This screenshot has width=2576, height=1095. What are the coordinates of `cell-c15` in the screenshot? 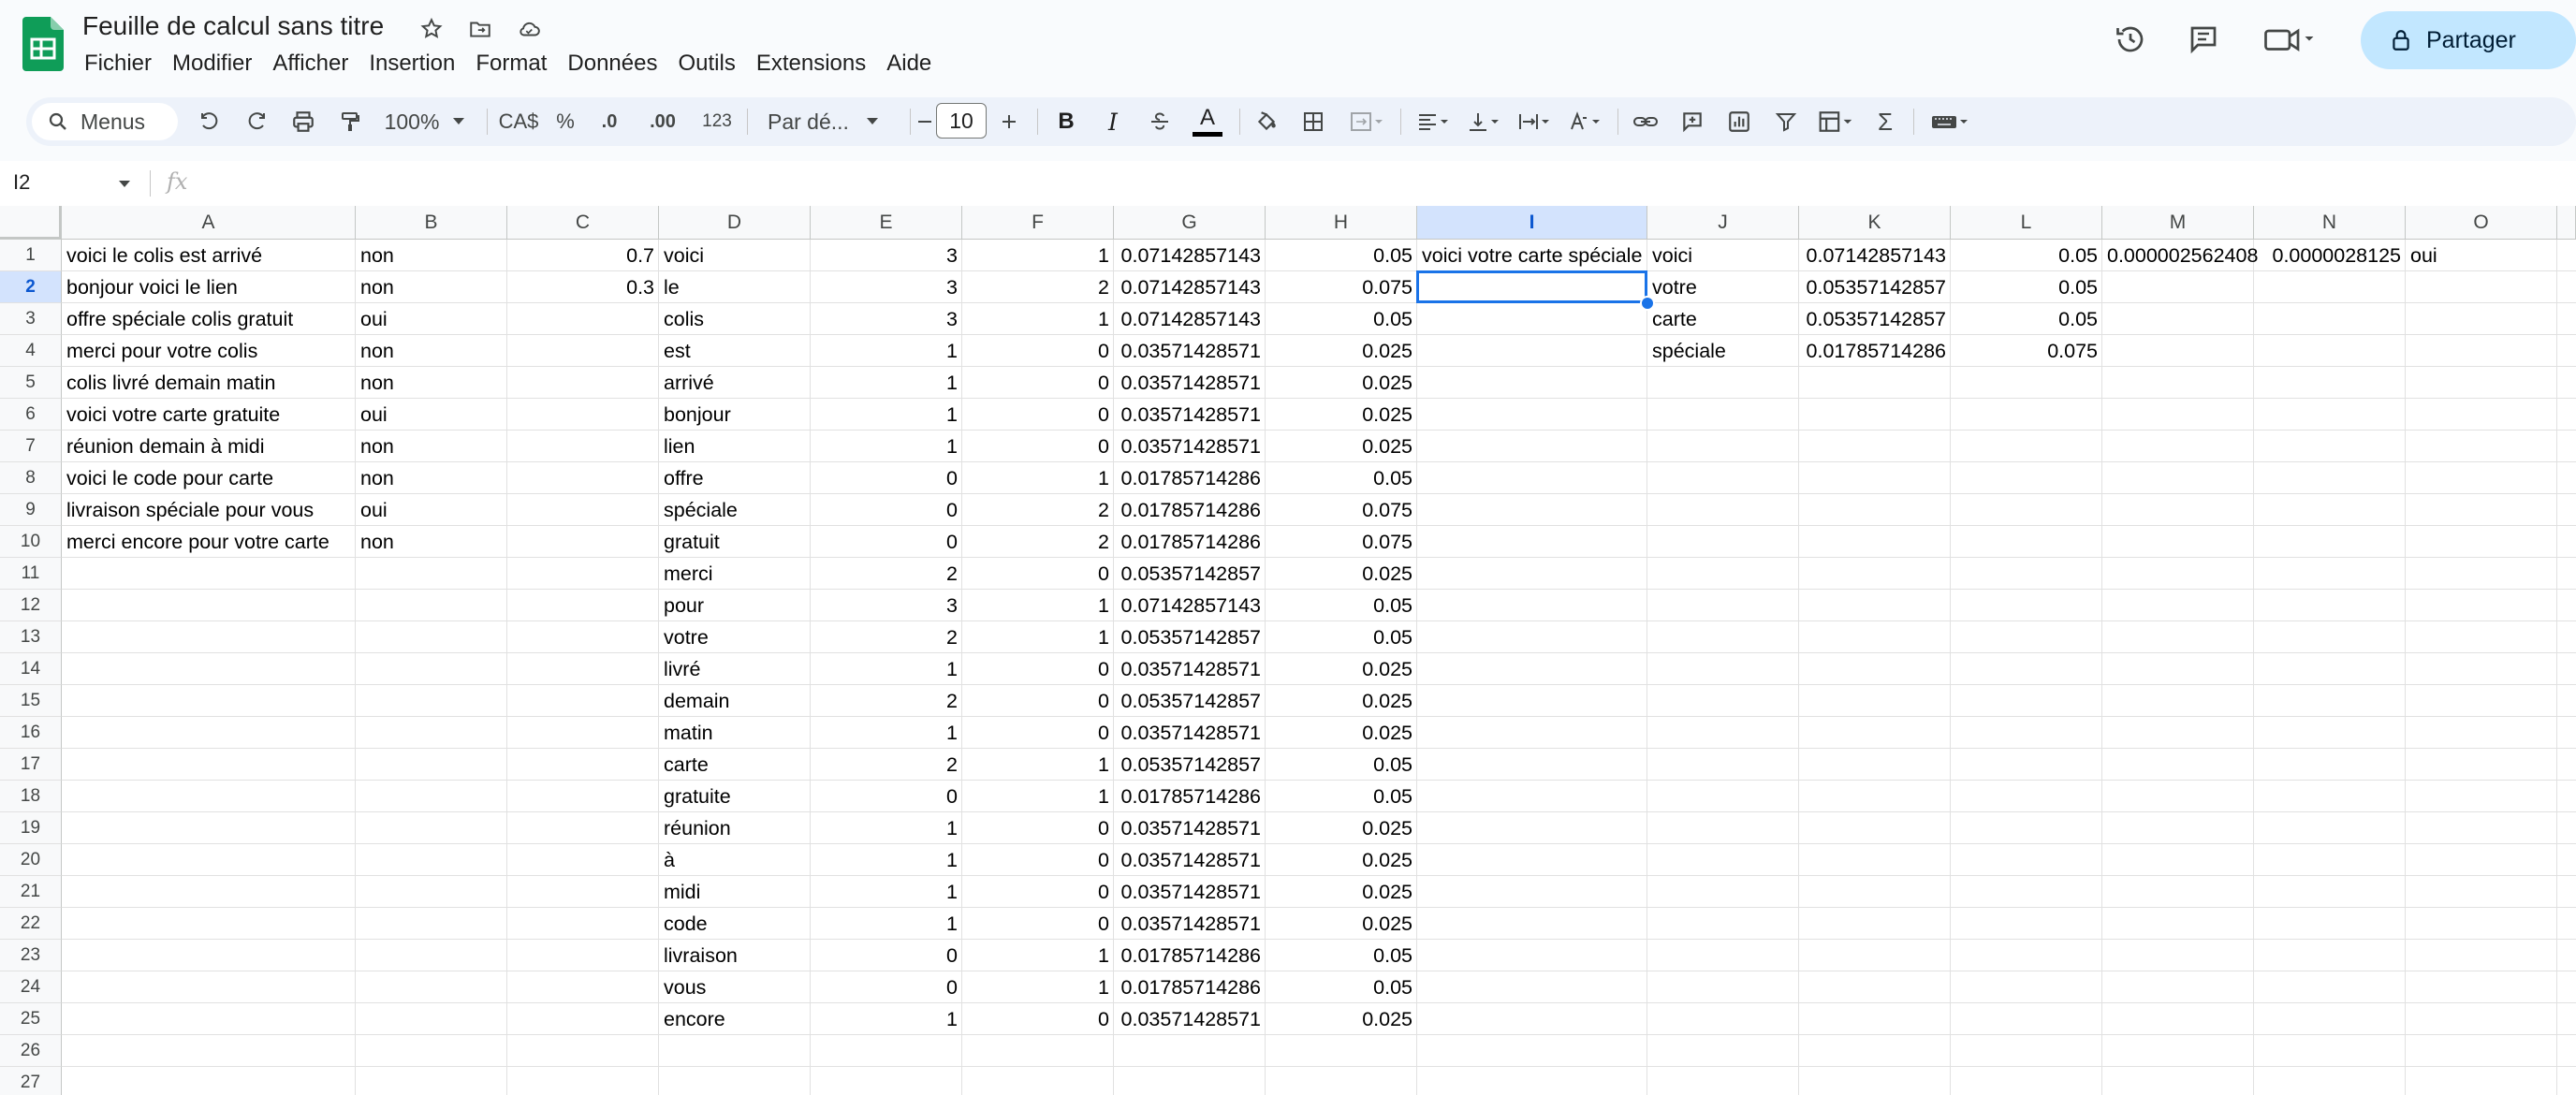 It's located at (583, 701).